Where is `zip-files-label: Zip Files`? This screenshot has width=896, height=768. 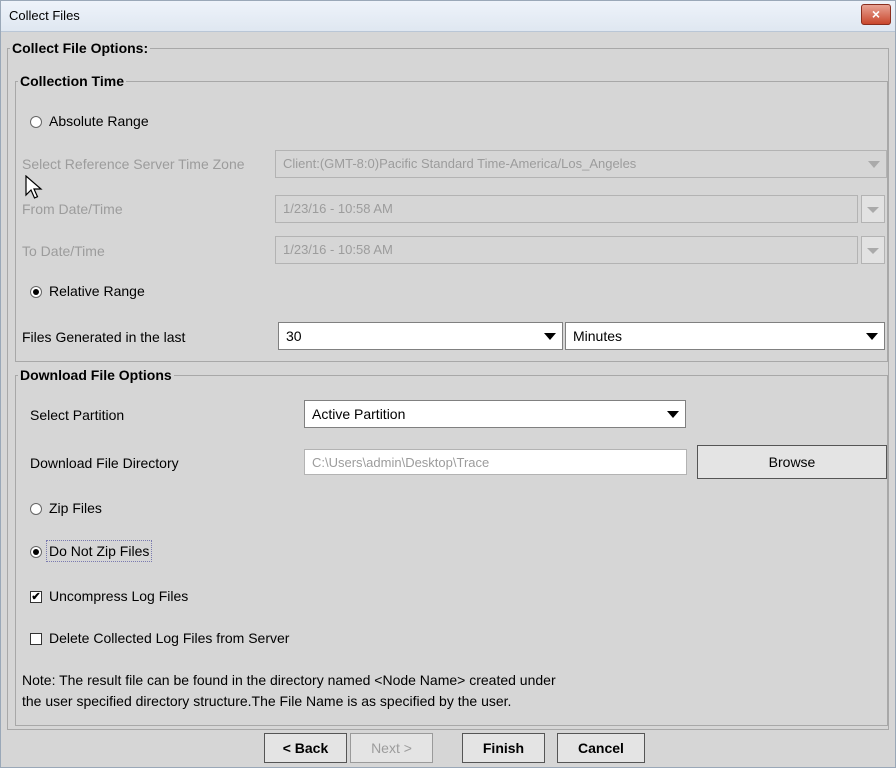 zip-files-label: Zip Files is located at coordinates (75, 508).